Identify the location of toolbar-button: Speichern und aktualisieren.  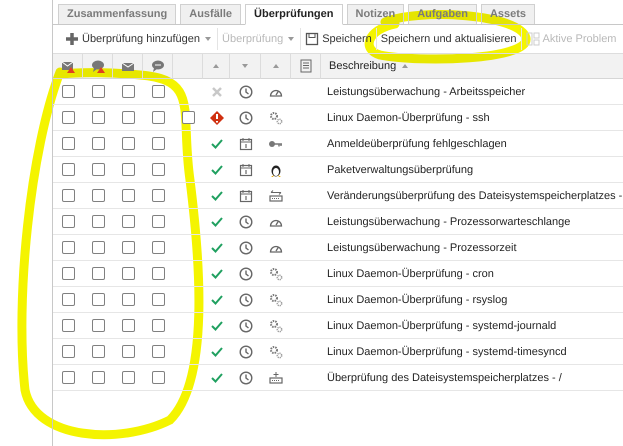
(448, 39).